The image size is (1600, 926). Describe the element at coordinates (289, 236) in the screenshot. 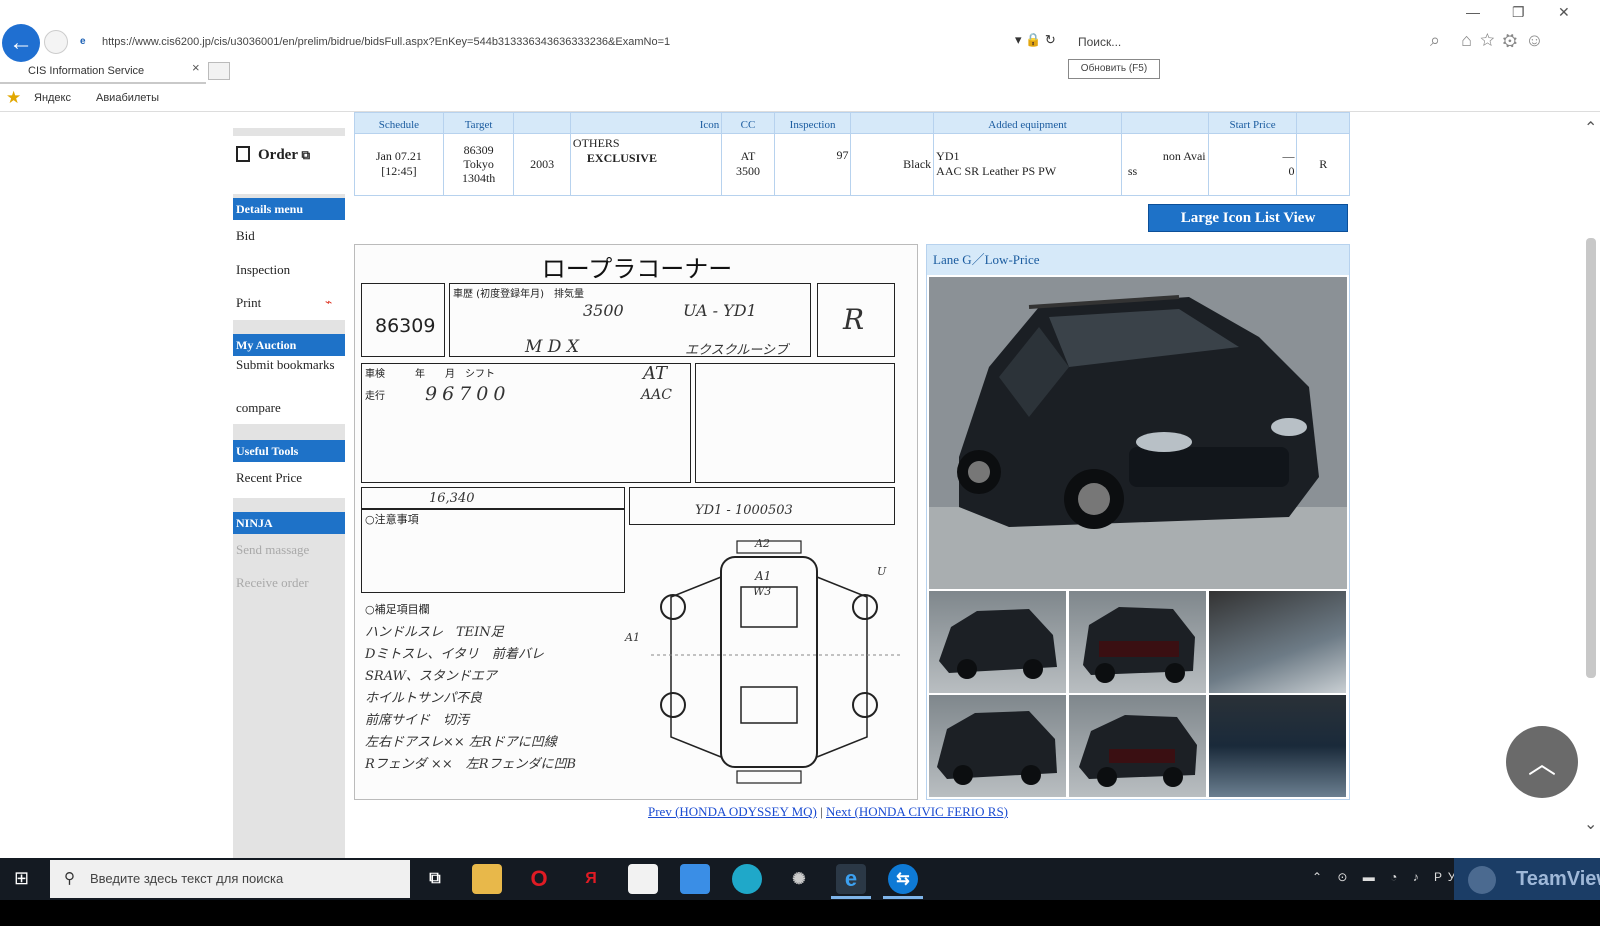

I see `sidebar-item-bid: Bid` at that location.